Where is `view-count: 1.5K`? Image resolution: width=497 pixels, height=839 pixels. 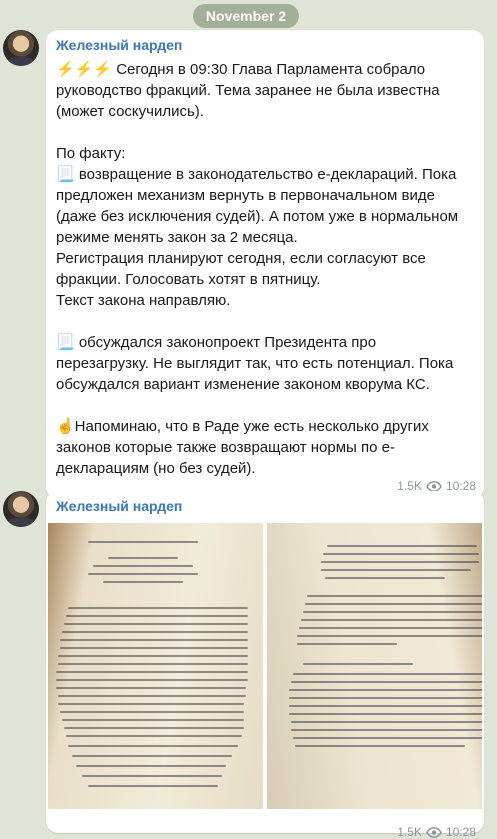 view-count: 1.5K is located at coordinates (409, 832).